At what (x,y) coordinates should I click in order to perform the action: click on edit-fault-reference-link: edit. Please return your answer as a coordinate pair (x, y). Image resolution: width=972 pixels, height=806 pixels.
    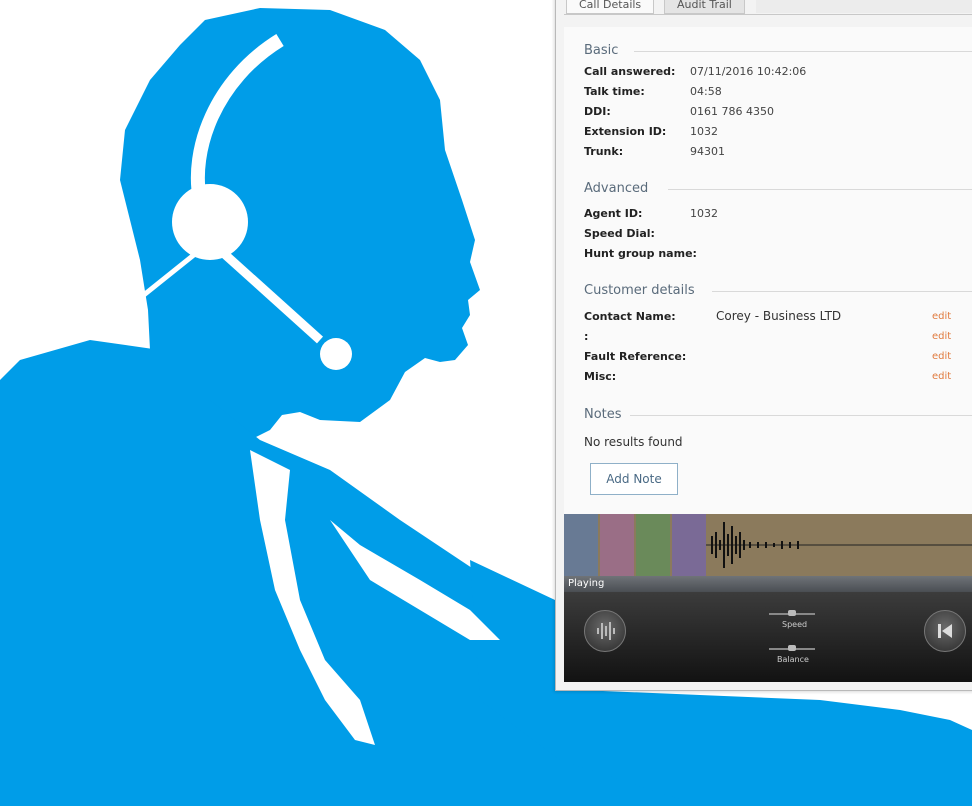
    Looking at the image, I should click on (941, 356).